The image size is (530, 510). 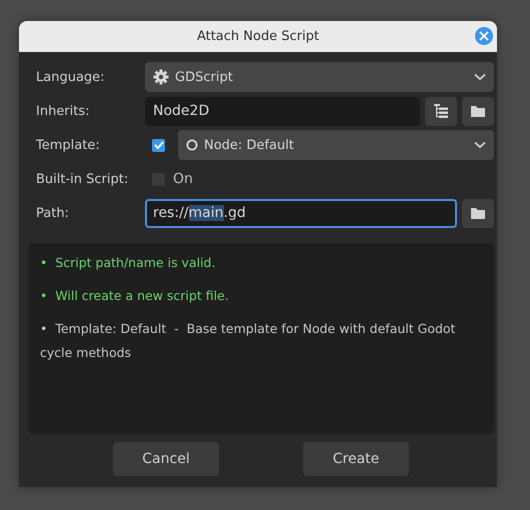 What do you see at coordinates (319, 77) in the screenshot?
I see `language-dropdown: GDScript` at bounding box center [319, 77].